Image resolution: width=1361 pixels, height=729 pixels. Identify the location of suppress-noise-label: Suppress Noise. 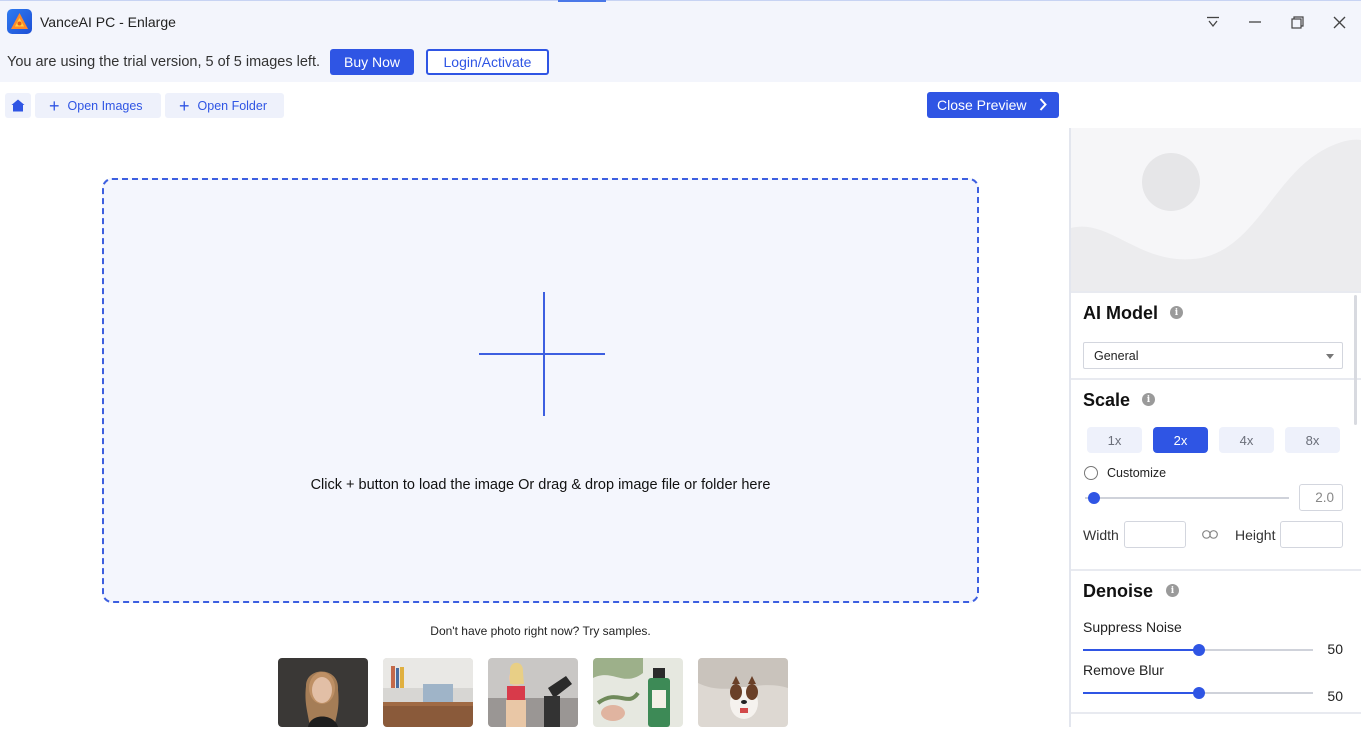
(1132, 627).